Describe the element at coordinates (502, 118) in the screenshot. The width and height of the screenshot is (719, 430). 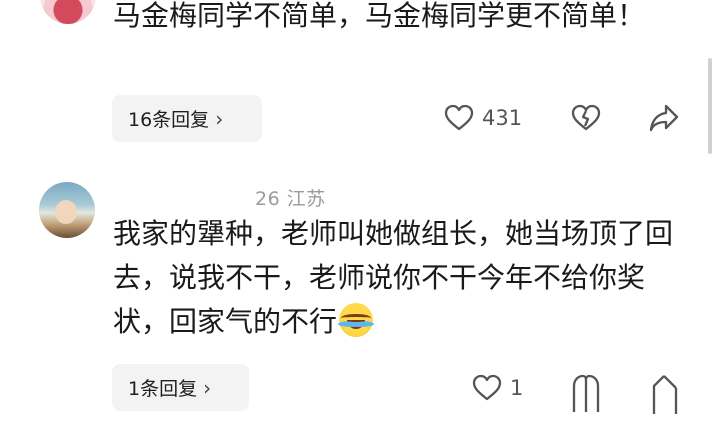
I see `like-count: 431` at that location.